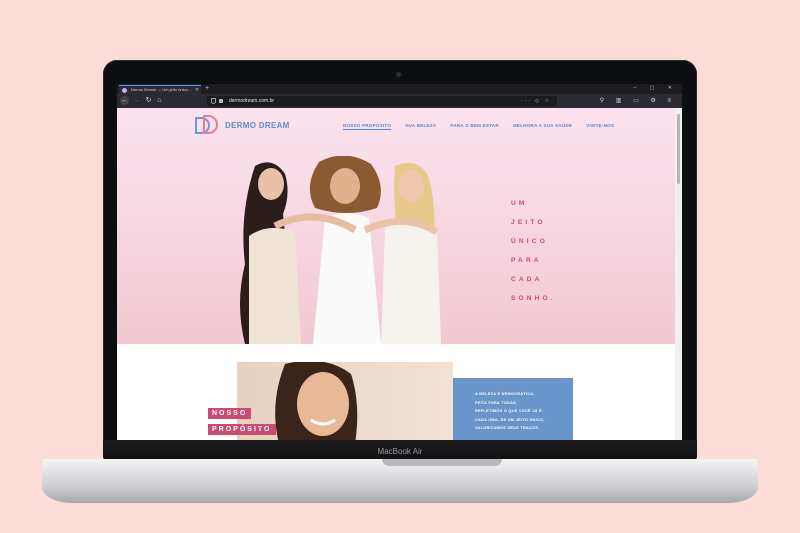 The width and height of the screenshot is (800, 533). I want to click on page-scrollbar, so click(678, 274).